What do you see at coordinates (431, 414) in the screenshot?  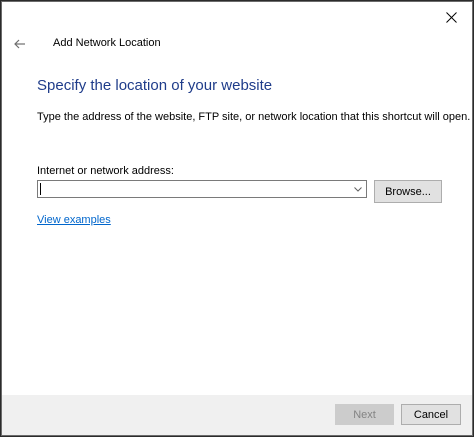 I see `cancel-button: Cancel` at bounding box center [431, 414].